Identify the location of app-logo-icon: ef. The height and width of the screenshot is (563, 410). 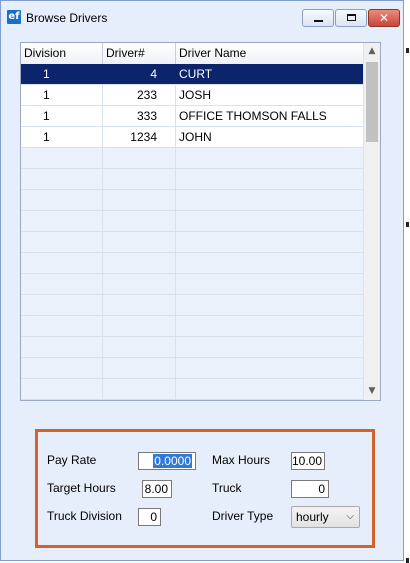
(14, 17).